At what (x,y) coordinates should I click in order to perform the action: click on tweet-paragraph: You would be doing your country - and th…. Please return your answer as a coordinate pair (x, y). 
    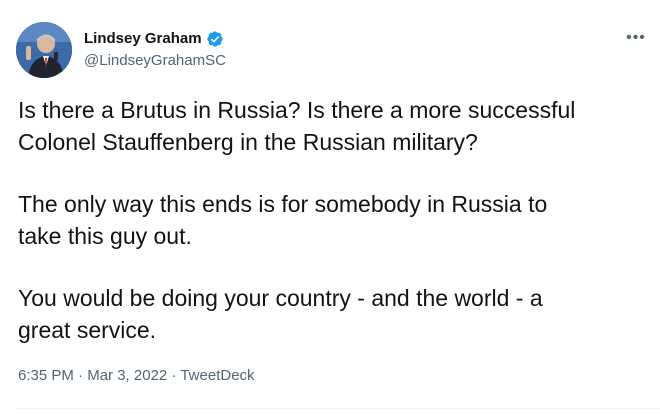
    Looking at the image, I should click on (280, 314).